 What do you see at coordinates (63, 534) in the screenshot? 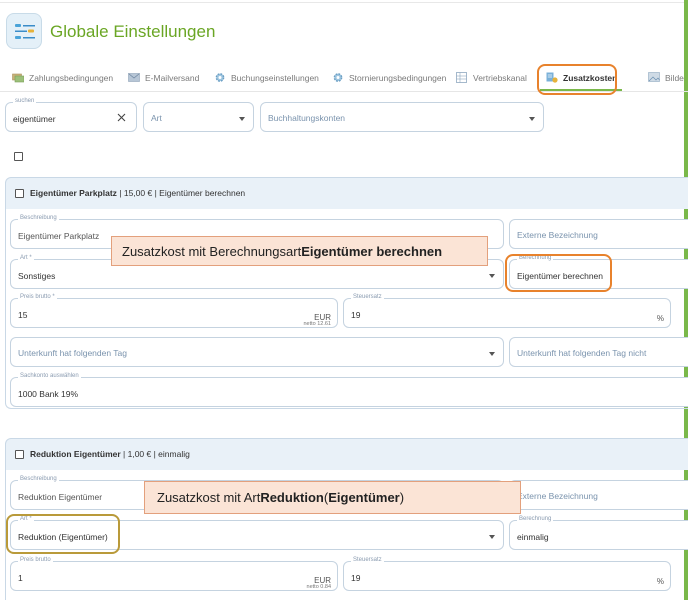
I see `highlight-ring-art` at bounding box center [63, 534].